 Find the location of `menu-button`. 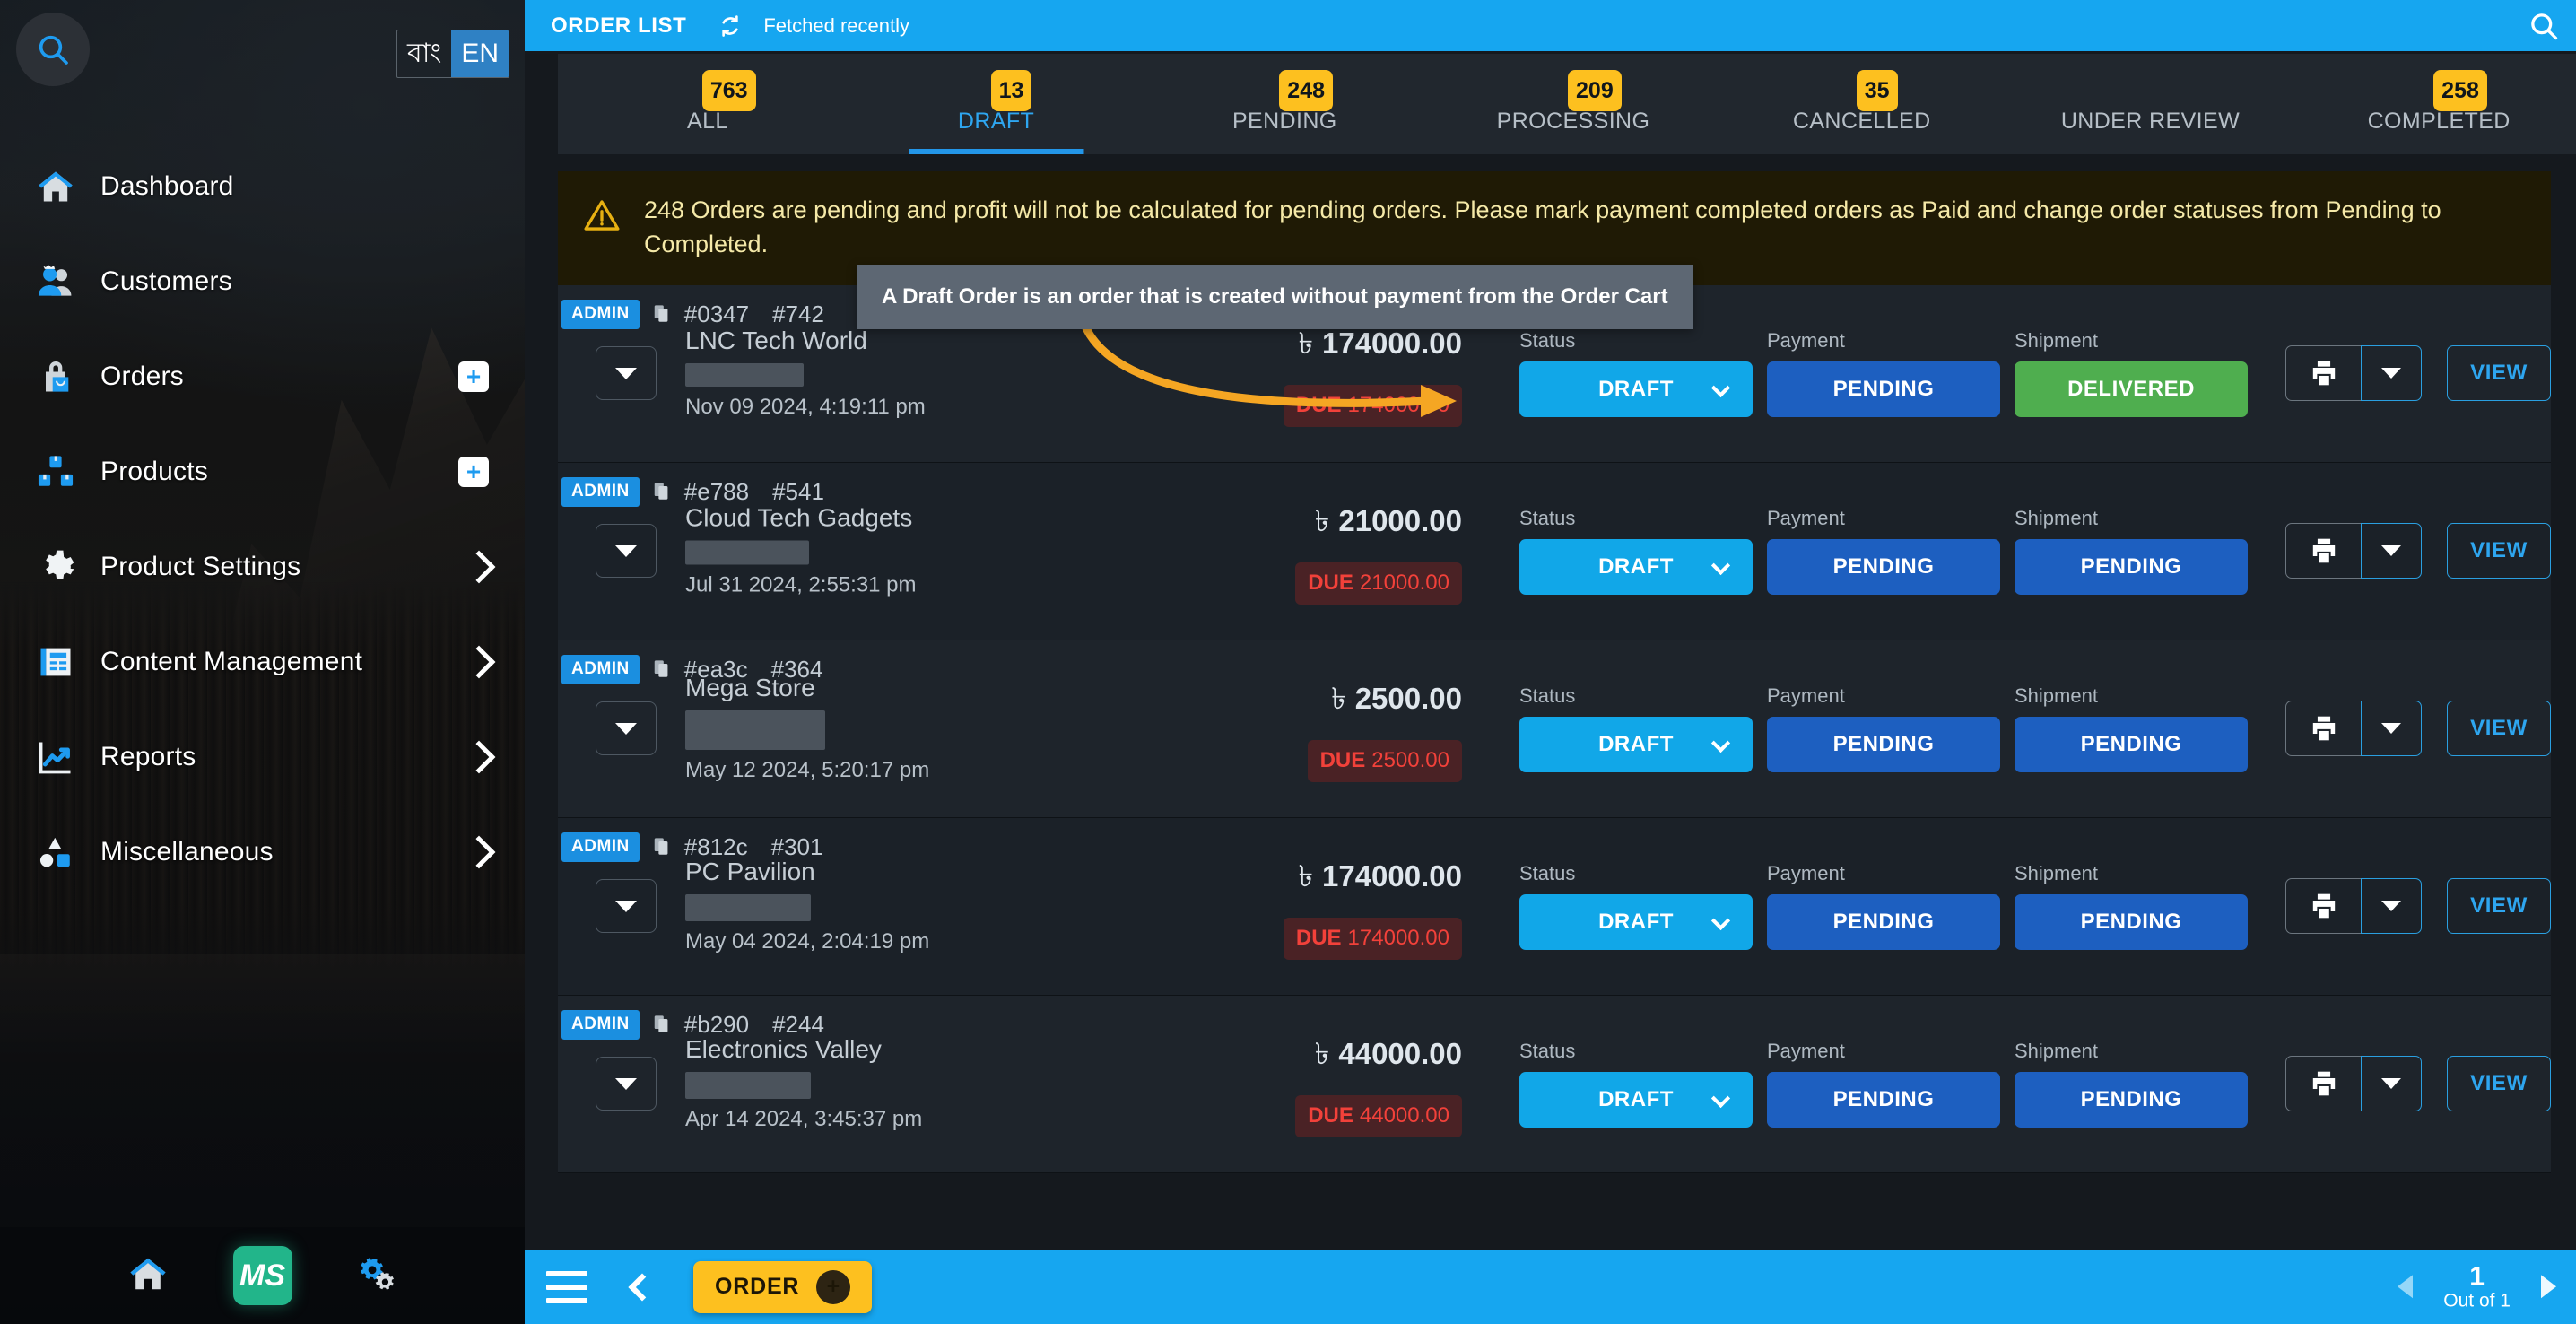

menu-button is located at coordinates (566, 1286).